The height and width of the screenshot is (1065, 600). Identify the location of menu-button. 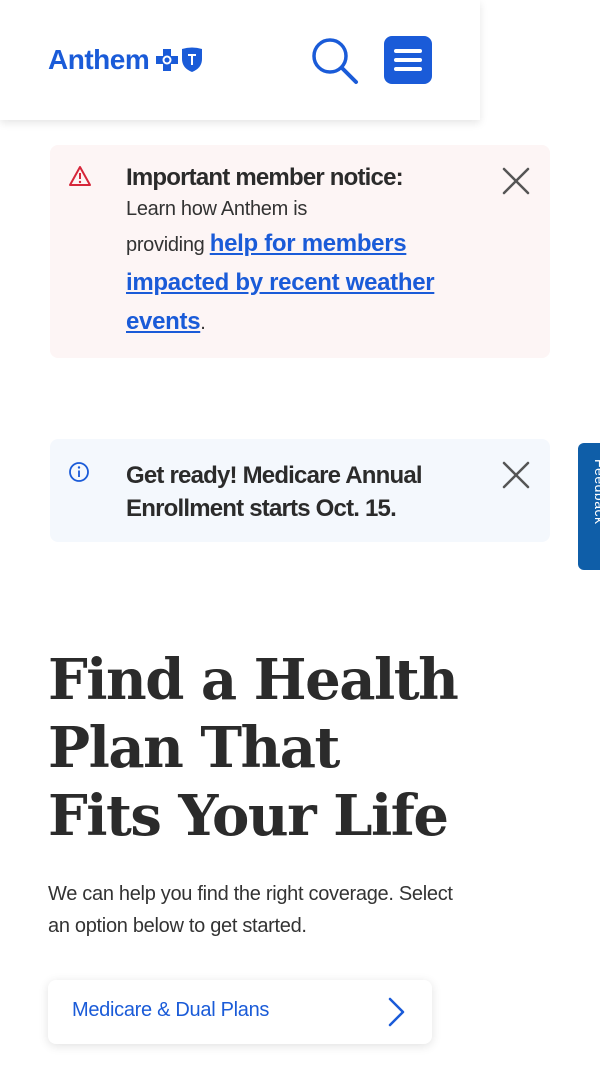
(408, 60).